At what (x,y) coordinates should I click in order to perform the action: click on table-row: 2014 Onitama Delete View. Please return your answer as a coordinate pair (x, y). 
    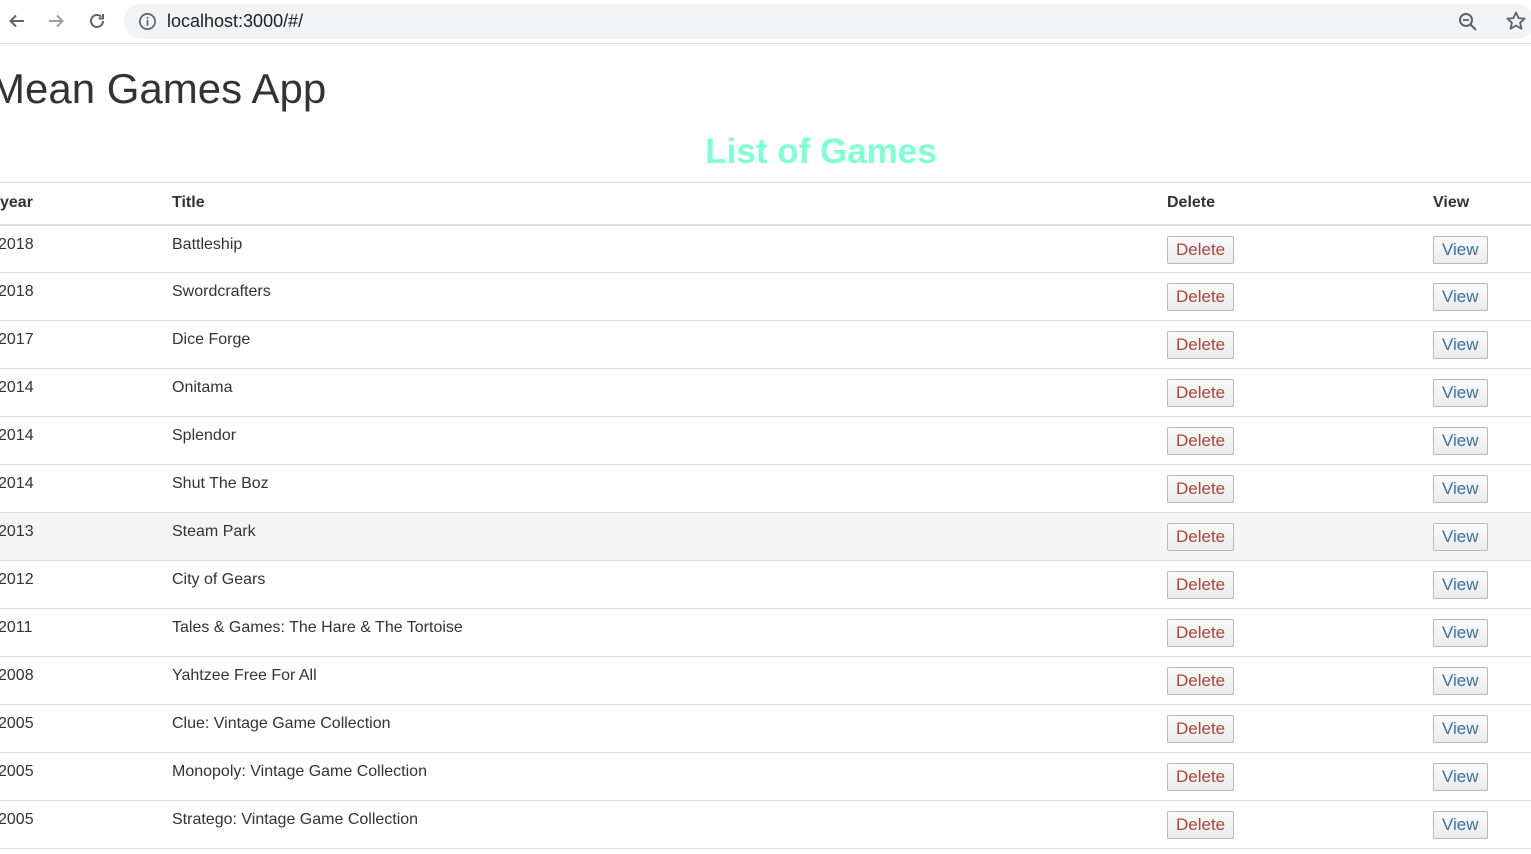
    Looking at the image, I should click on (765, 392).